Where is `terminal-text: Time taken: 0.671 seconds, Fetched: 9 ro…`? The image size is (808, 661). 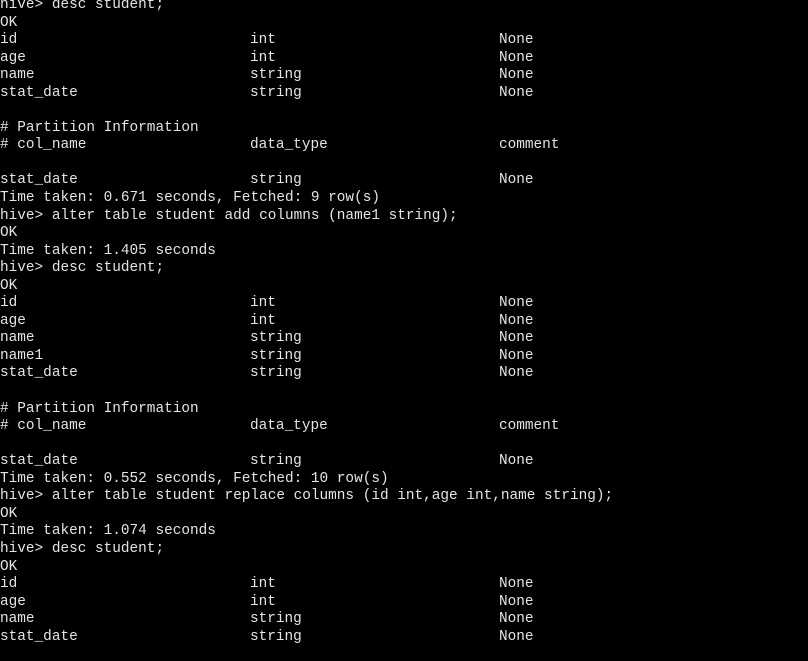
terminal-text: Time taken: 0.671 seconds, Fetched: 9 ro… is located at coordinates (190, 198).